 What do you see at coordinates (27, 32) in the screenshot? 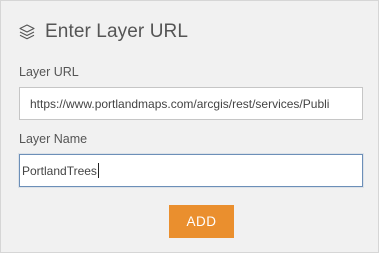
I see `layers-icon` at bounding box center [27, 32].